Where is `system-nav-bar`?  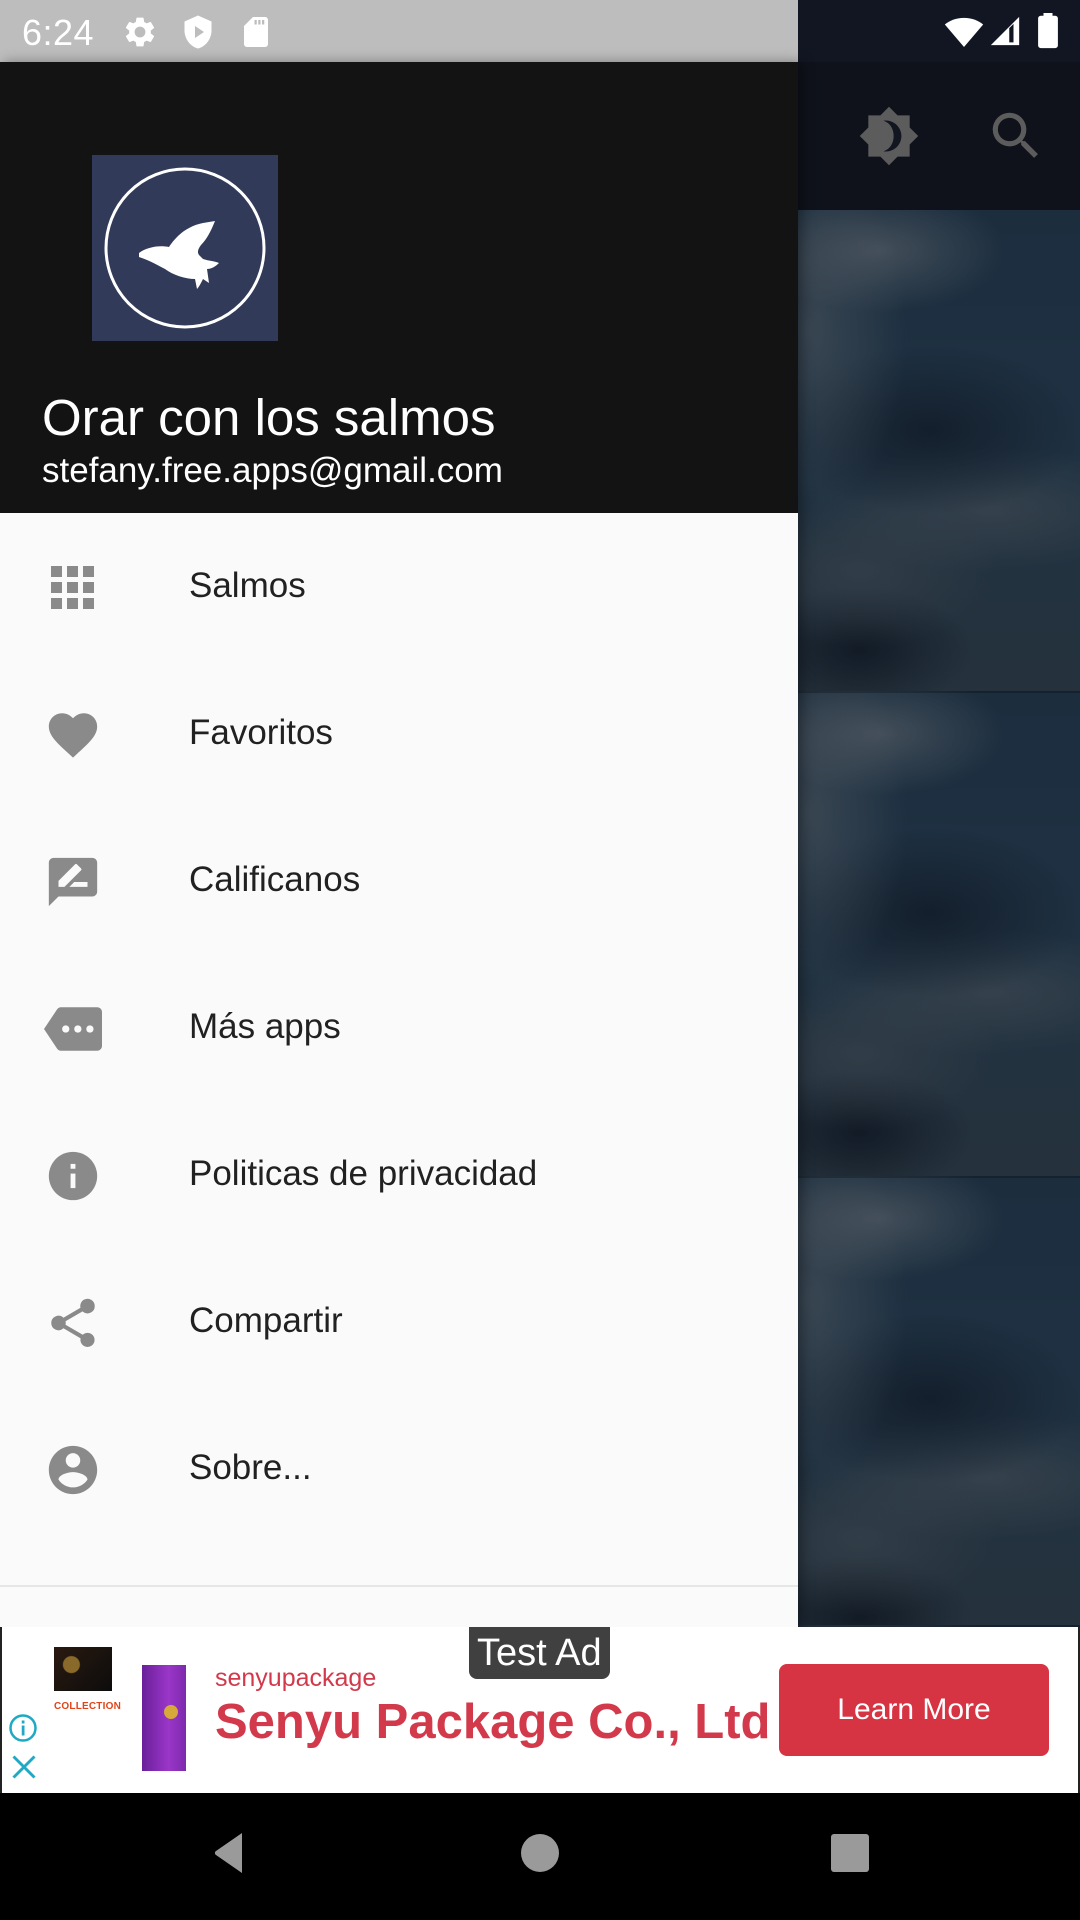 system-nav-bar is located at coordinates (540, 1856).